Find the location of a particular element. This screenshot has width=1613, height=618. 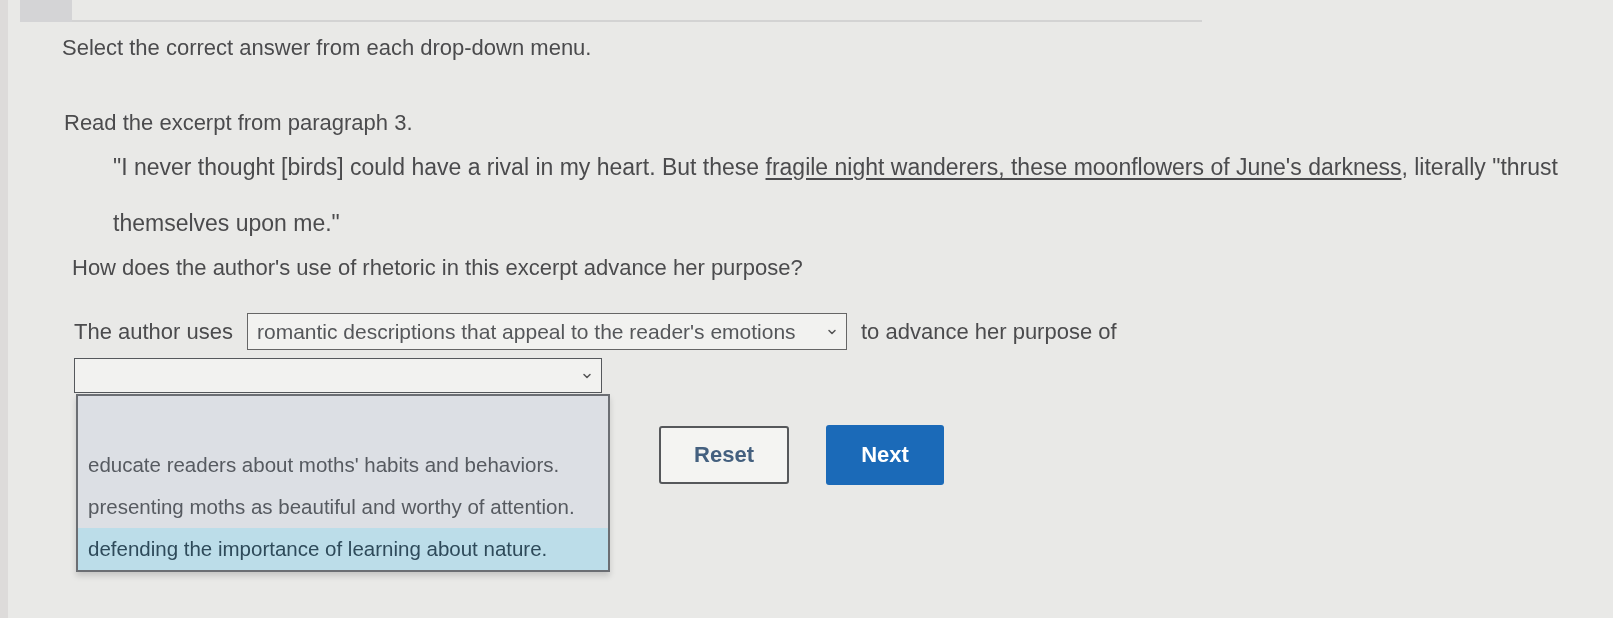

question-text: How does the author's use of rhetoric in this excerpt advance her purpose? is located at coordinates (438, 268).